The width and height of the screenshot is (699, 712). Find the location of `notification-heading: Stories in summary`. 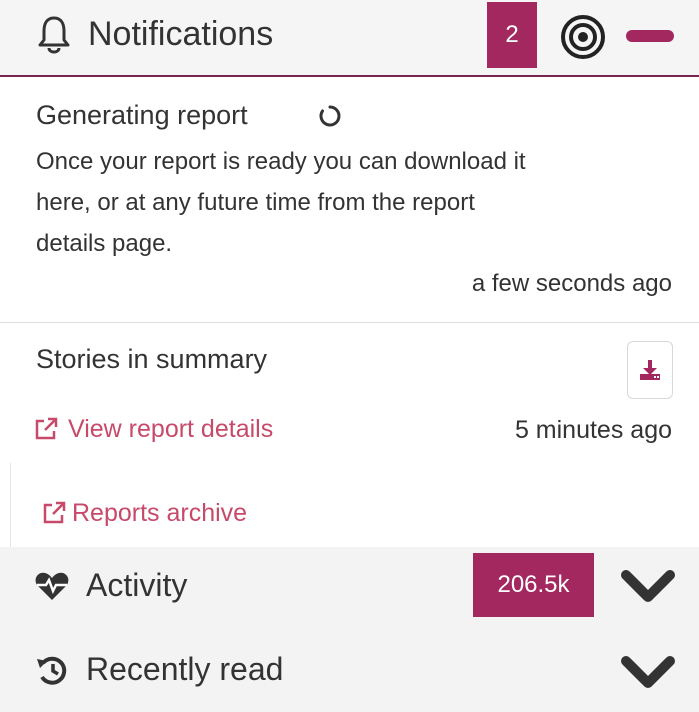

notification-heading: Stories in summary is located at coordinates (152, 359).